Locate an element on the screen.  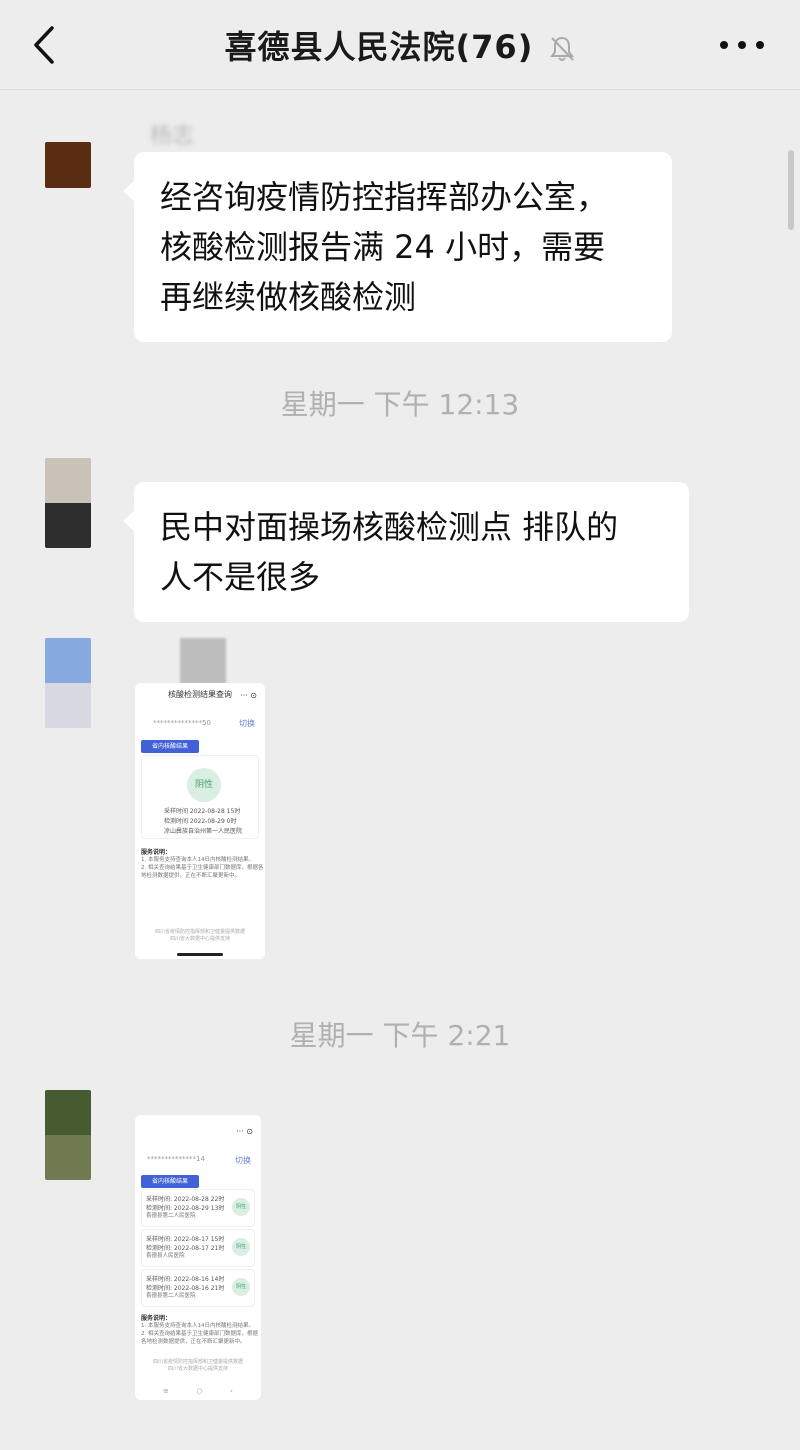
note-line: 2. 相关查询结果基于卫生健康部门数据库，根据 is located at coordinates (199, 1334).